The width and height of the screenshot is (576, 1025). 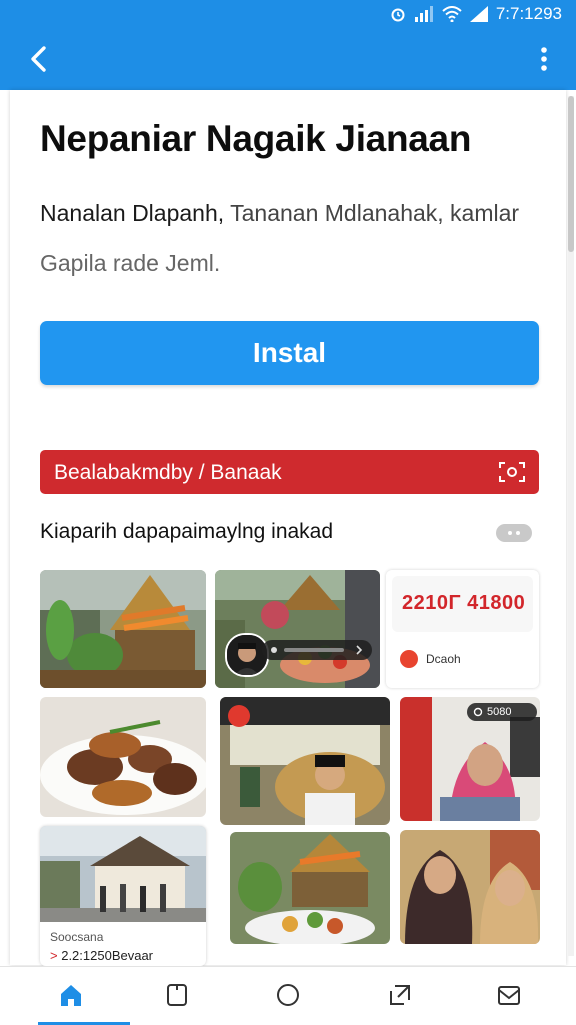 What do you see at coordinates (571, 174) in the screenshot?
I see `scrollbar-thumb` at bounding box center [571, 174].